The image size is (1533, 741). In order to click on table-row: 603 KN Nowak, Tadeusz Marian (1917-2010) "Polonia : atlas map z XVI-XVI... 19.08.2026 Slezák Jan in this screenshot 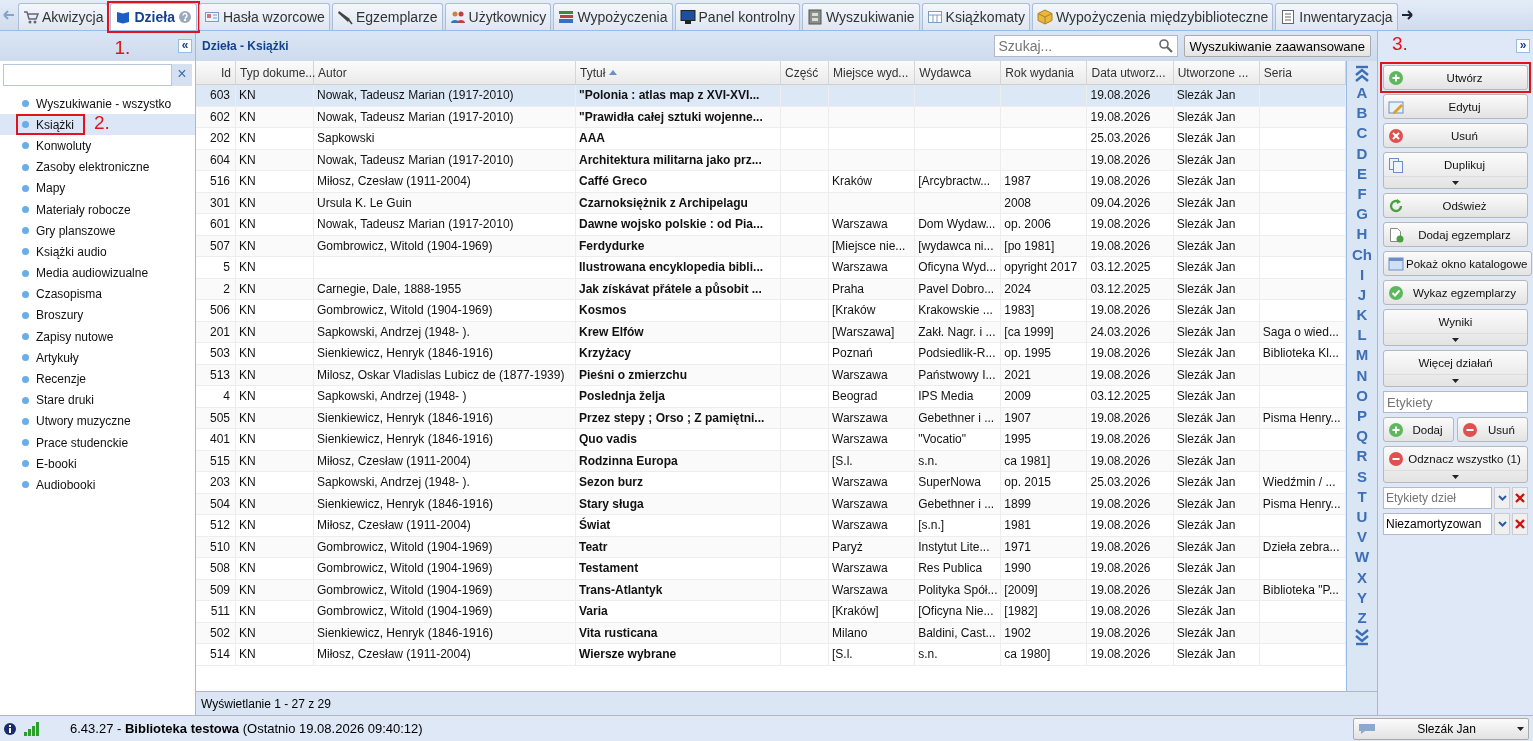, I will do `click(771, 96)`.